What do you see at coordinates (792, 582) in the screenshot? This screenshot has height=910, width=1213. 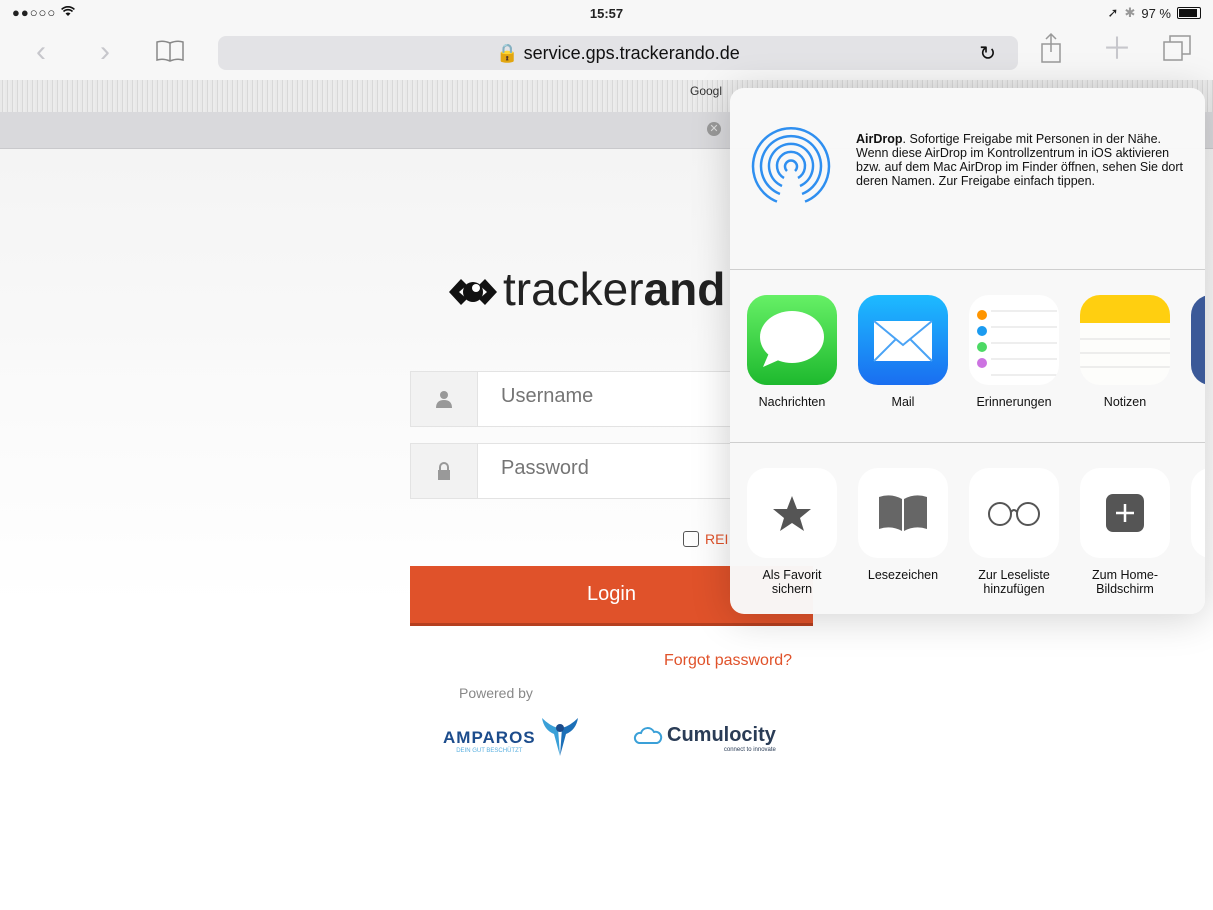 I see `action-label: Als Favorit sichern` at bounding box center [792, 582].